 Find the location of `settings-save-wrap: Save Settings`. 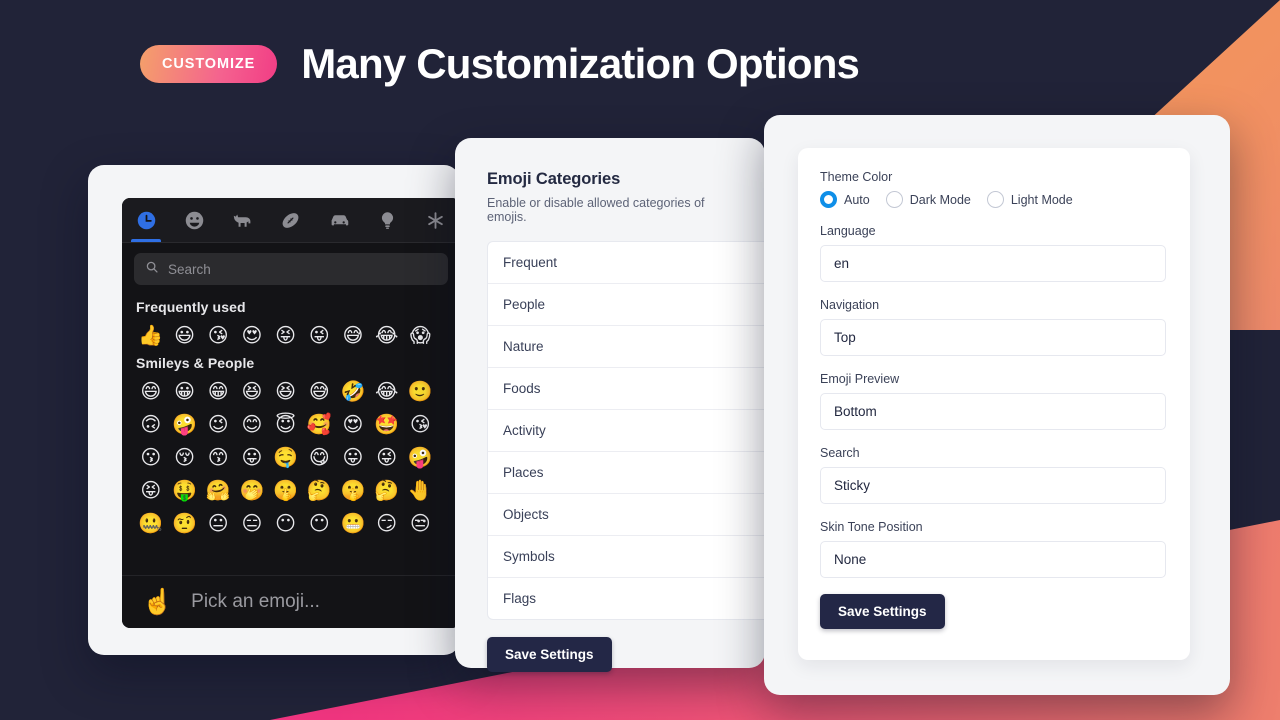

settings-save-wrap: Save Settings is located at coordinates (993, 611).